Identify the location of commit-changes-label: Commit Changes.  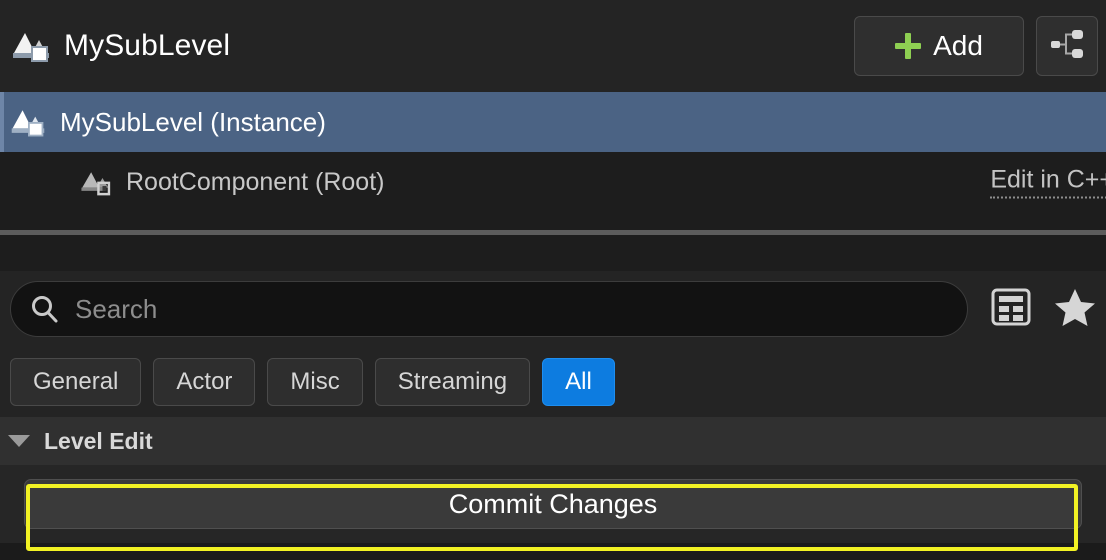
(553, 503).